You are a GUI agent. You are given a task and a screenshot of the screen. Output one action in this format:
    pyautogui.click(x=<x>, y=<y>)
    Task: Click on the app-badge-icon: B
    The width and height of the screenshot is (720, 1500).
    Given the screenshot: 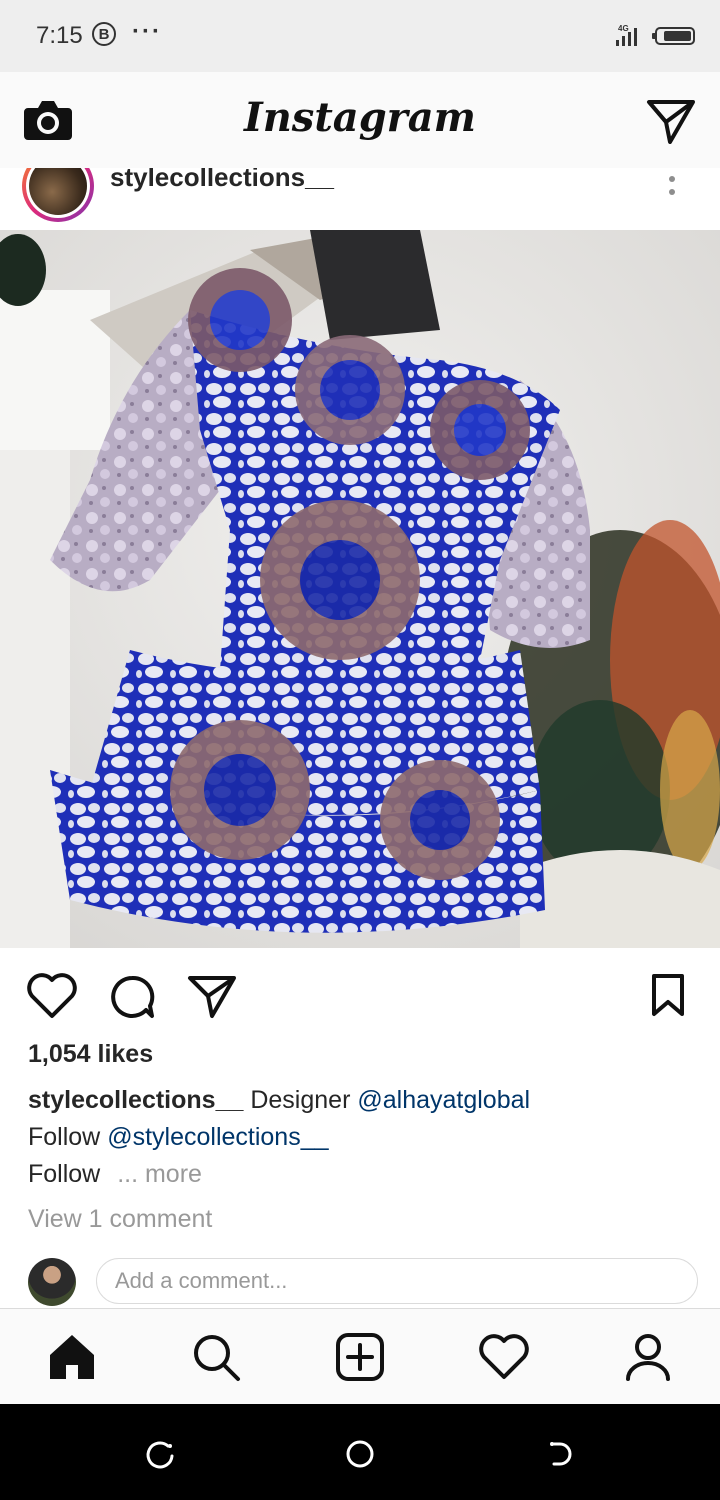 What is the action you would take?
    pyautogui.click(x=104, y=34)
    